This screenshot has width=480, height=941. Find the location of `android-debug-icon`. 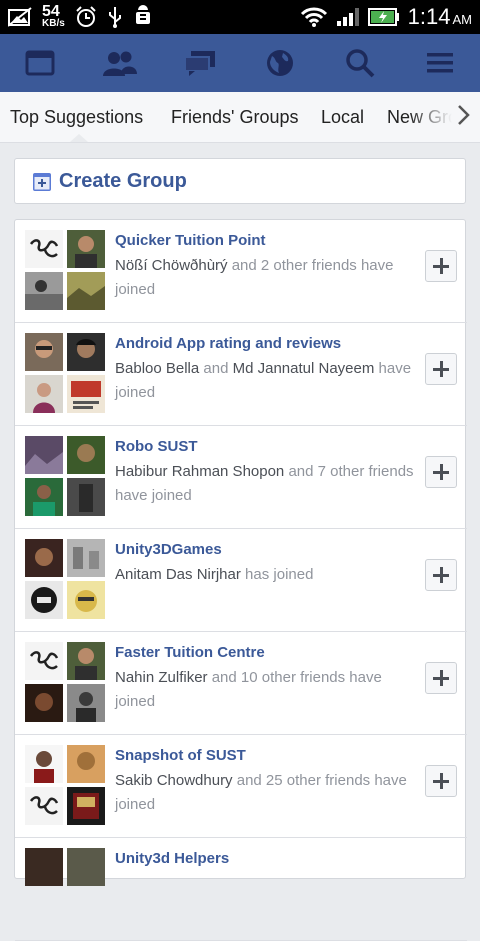

android-debug-icon is located at coordinates (142, 14).